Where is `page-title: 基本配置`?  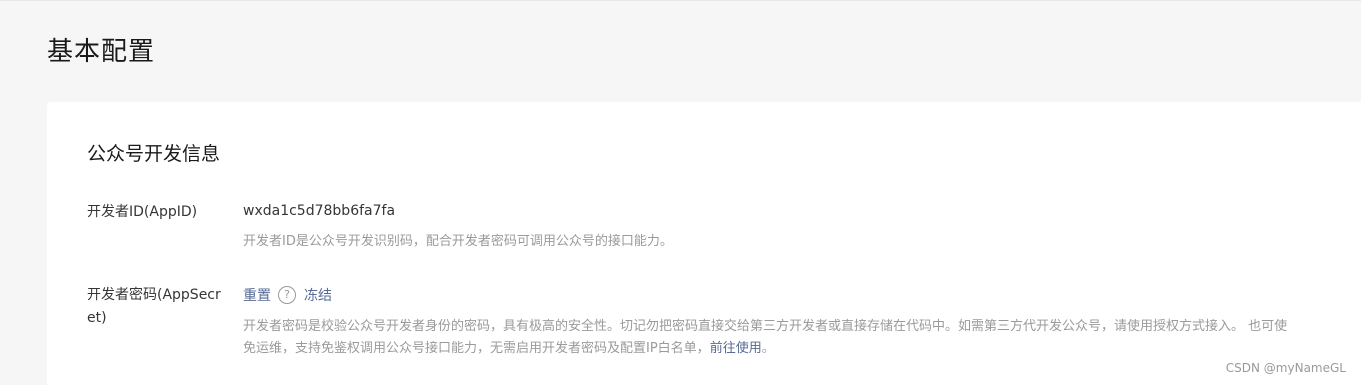 page-title: 基本配置 is located at coordinates (101, 52).